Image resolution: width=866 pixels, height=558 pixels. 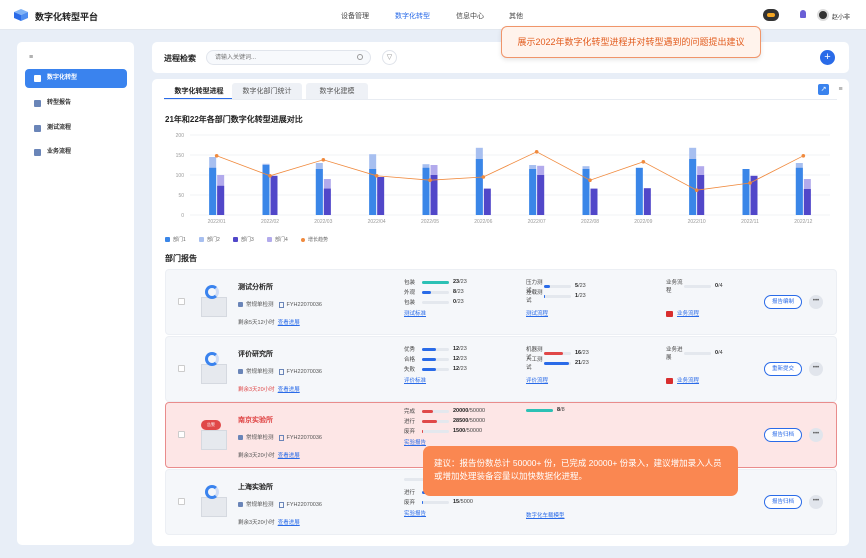 I want to click on sidebar-item-digital-transformation: 数字化转型, so click(x=76, y=78).